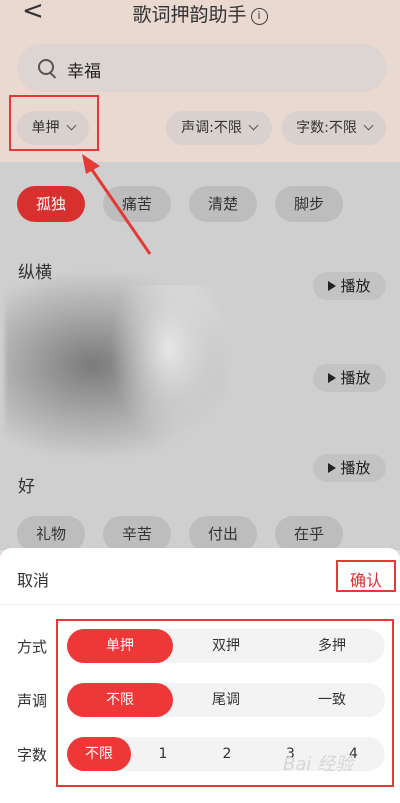  I want to click on cancel-button: 取消, so click(33, 579).